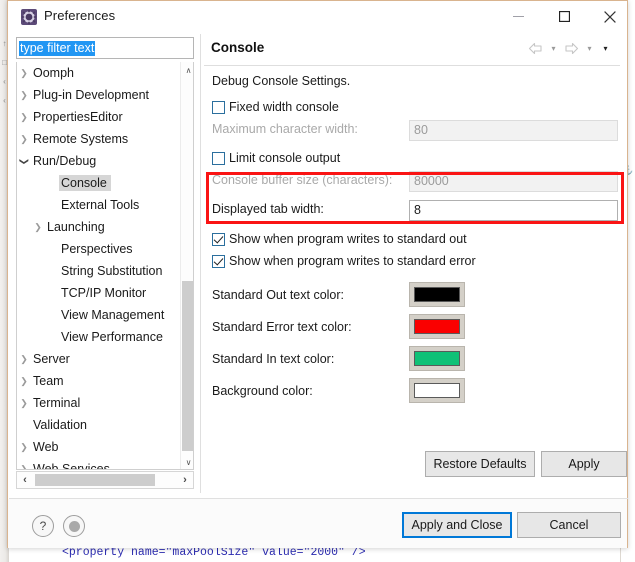 The image size is (635, 562). What do you see at coordinates (218, 239) in the screenshot?
I see `show-stdout-checkbox` at bounding box center [218, 239].